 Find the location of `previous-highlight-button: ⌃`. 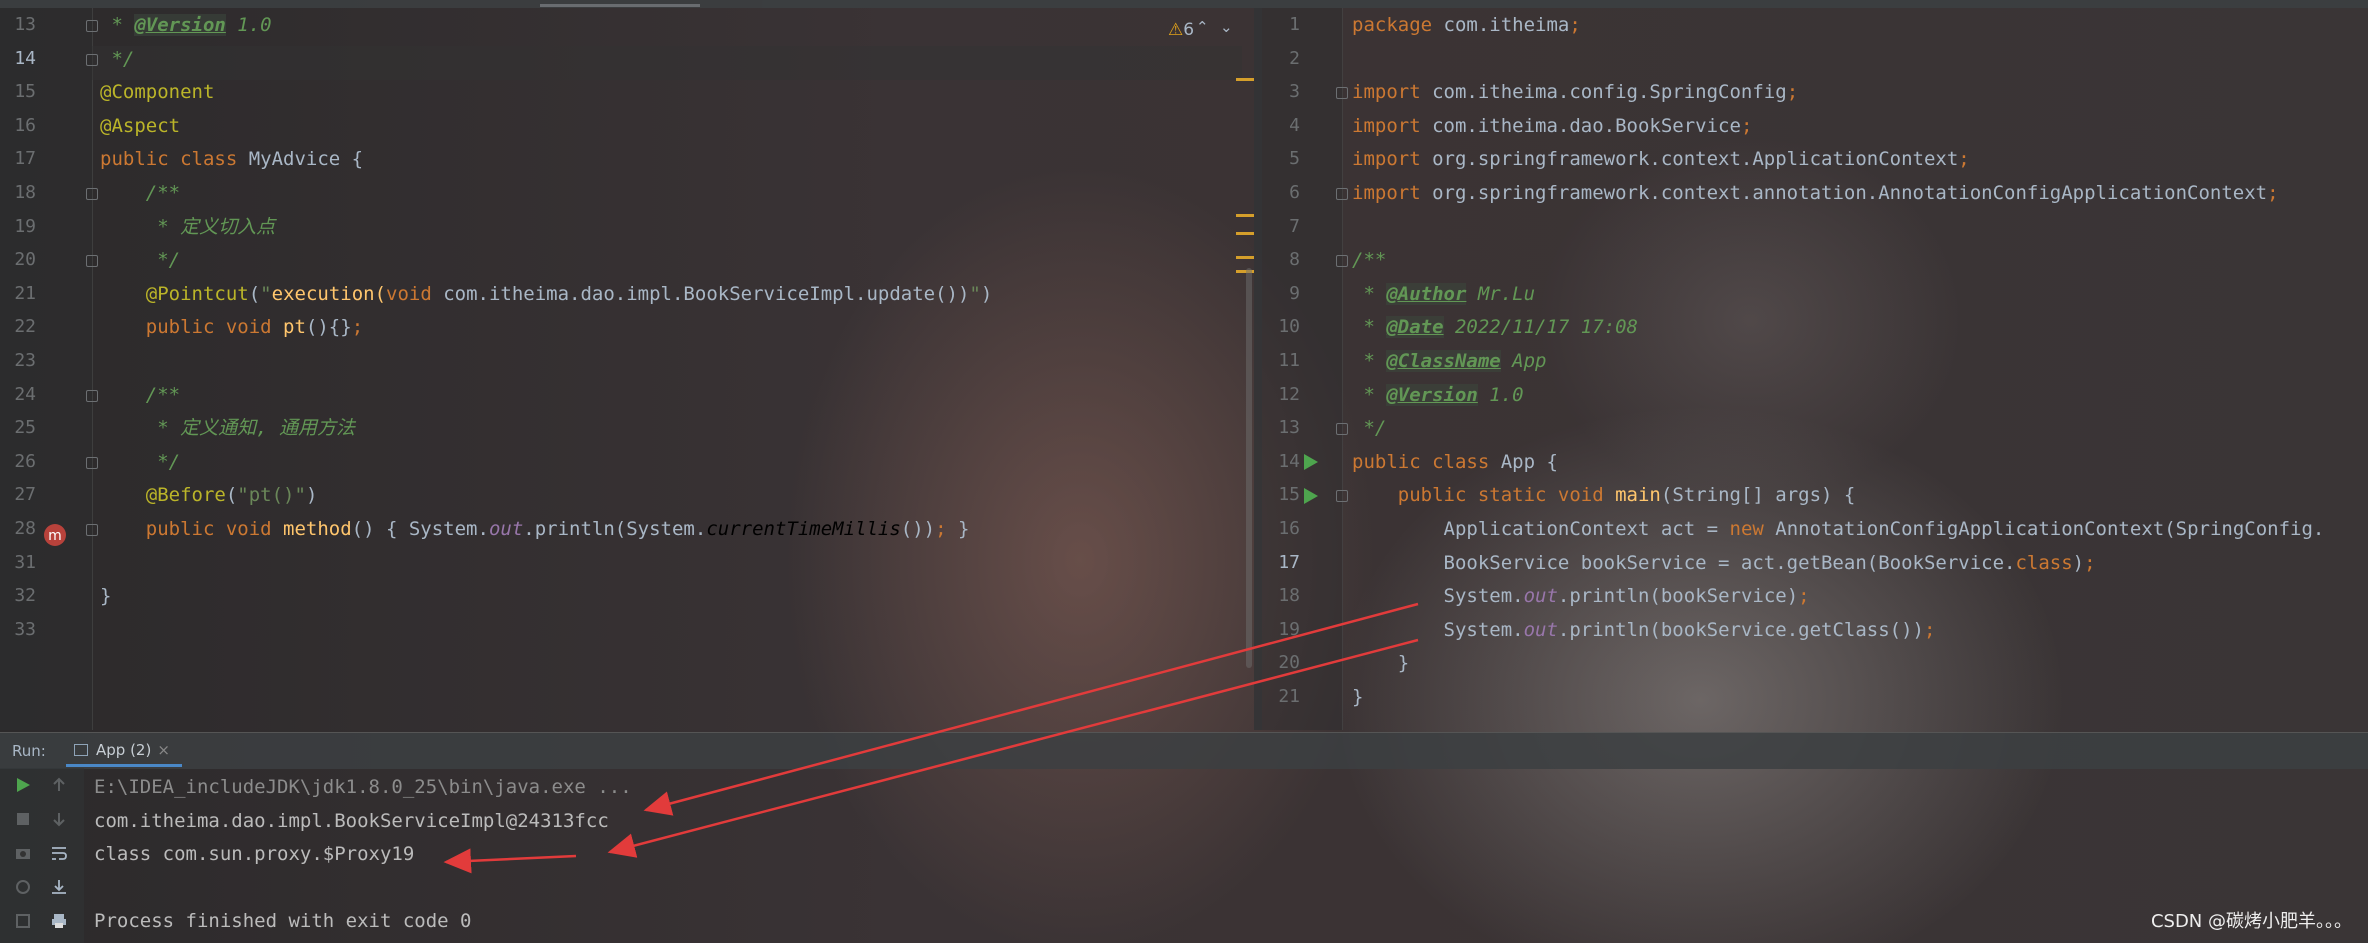

previous-highlight-button: ⌃ is located at coordinates (1202, 27).